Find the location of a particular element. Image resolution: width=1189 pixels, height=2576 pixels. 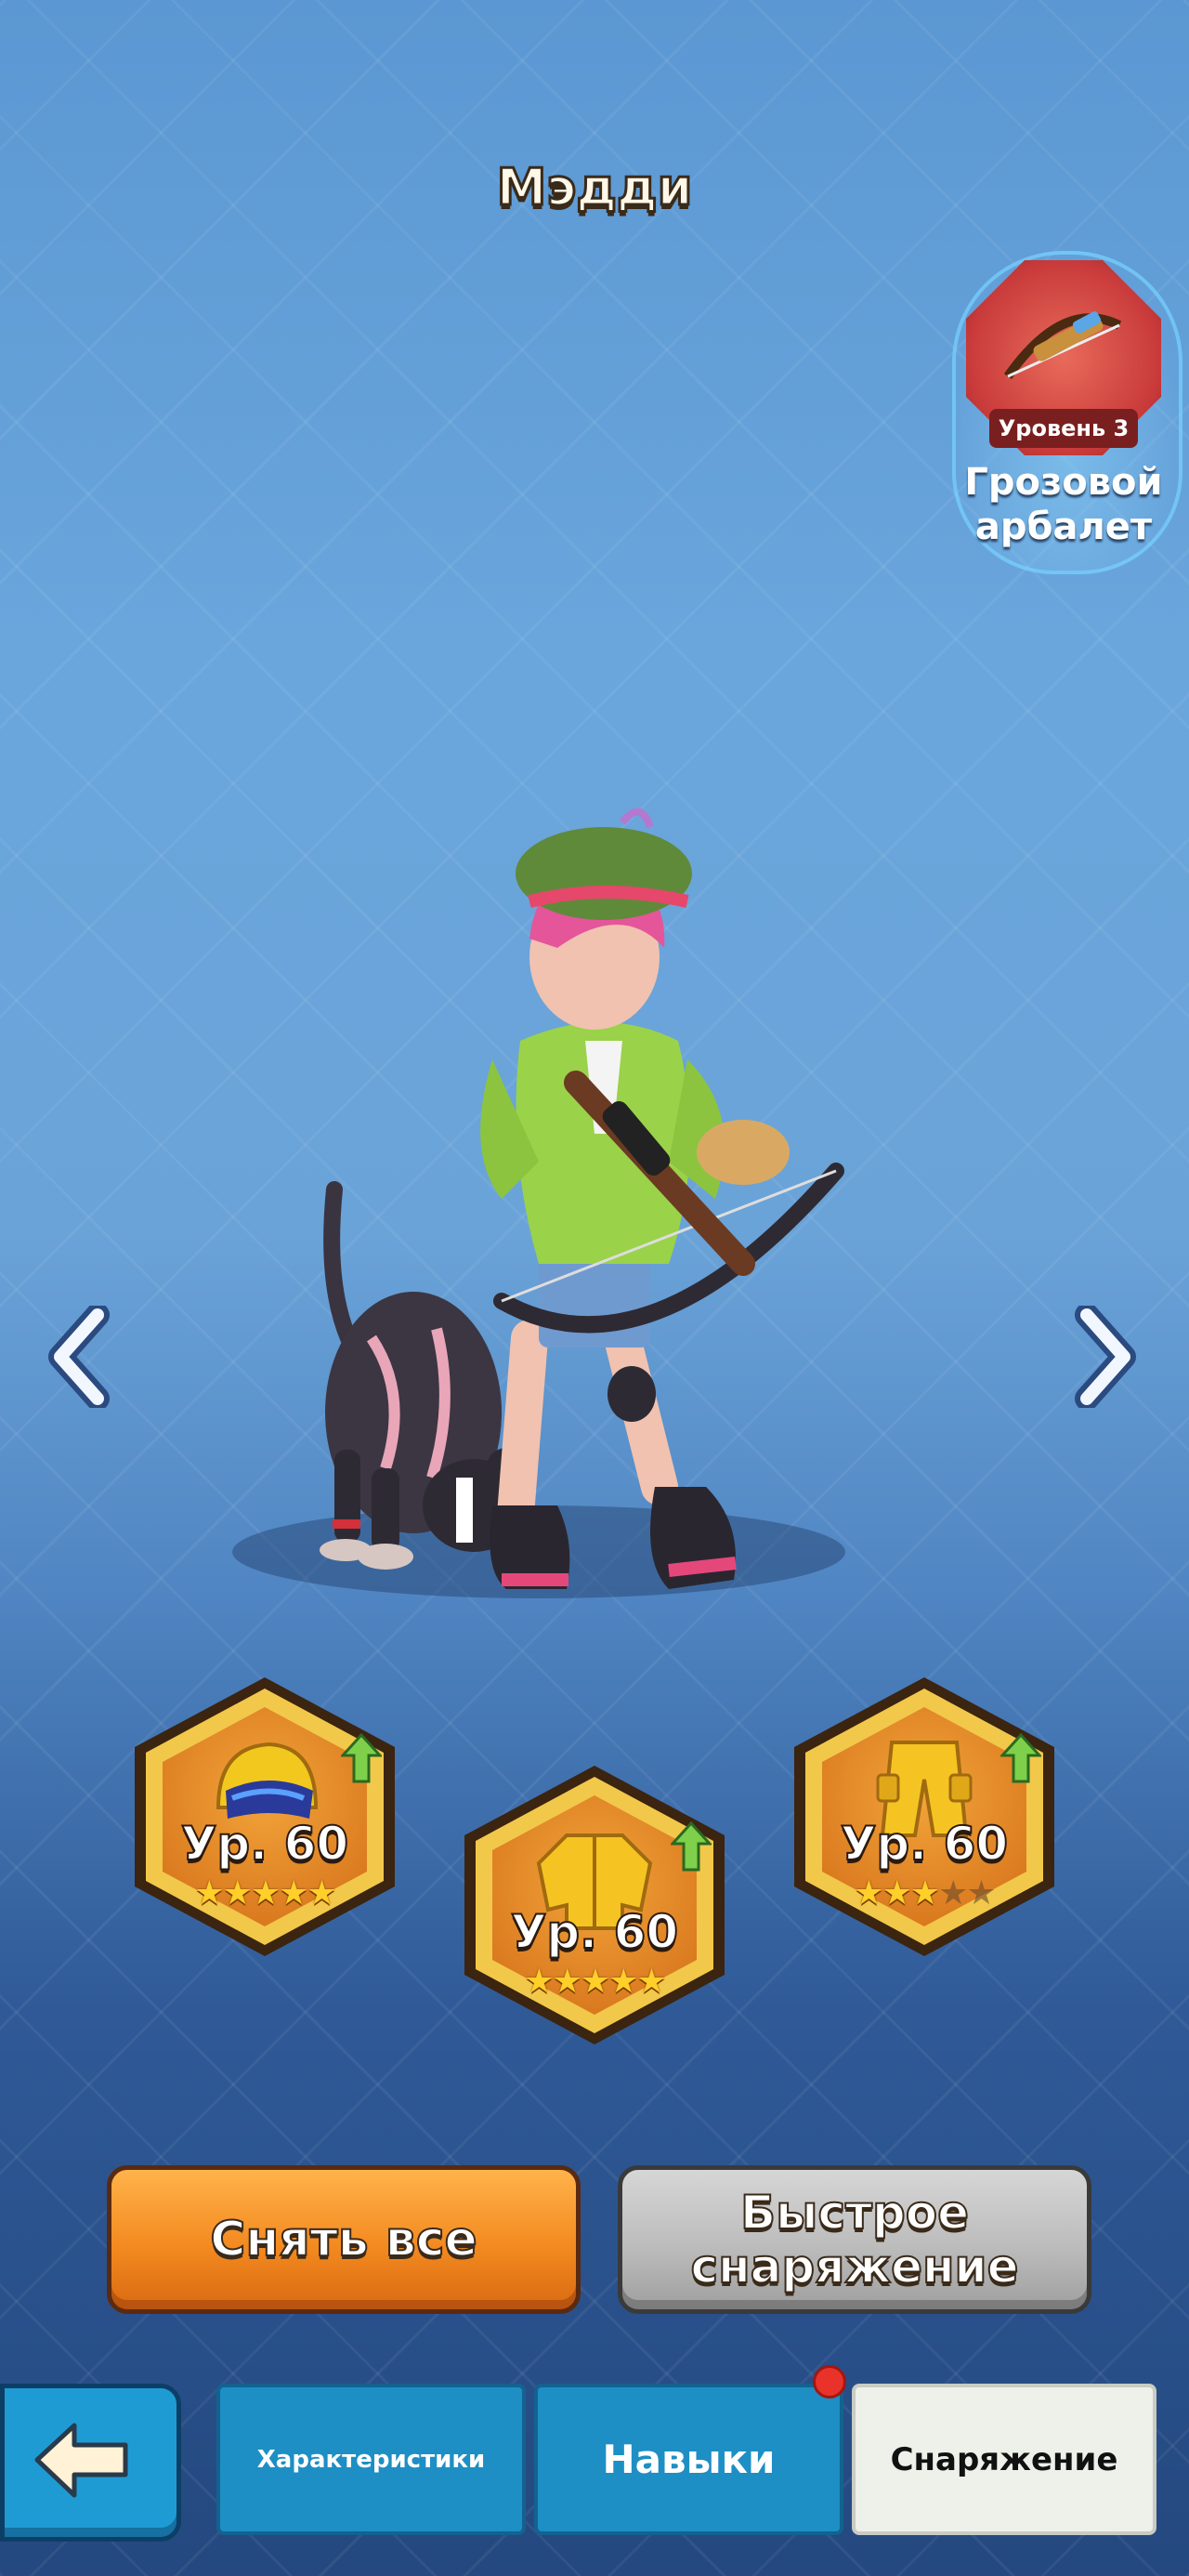

tab-characteristics-label: Характеристики is located at coordinates (371, 2459).